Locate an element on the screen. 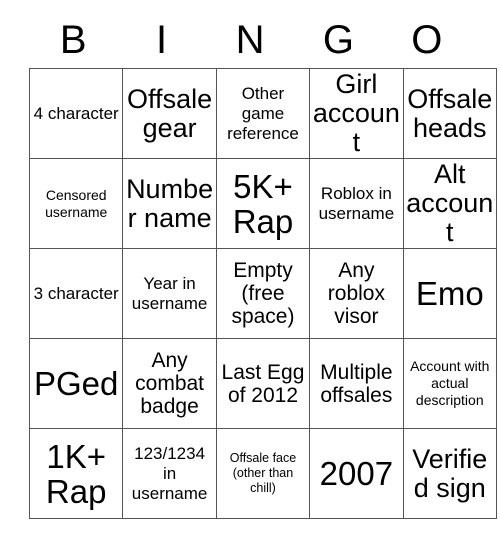  bingo-cell: Offsale face (other than chill) is located at coordinates (263, 473).